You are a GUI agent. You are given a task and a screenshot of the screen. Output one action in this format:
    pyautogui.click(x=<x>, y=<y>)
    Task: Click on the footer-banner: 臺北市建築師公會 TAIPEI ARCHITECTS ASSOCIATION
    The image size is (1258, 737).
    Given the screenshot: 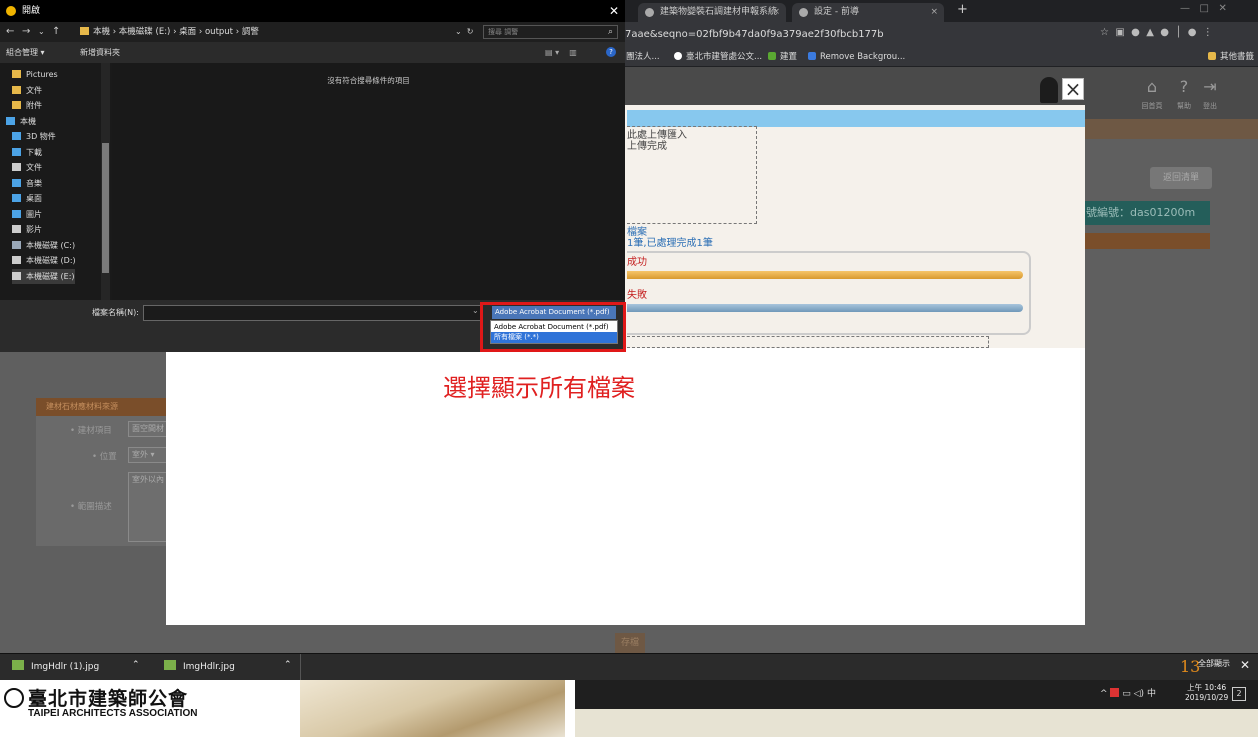 What is the action you would take?
    pyautogui.click(x=287, y=708)
    